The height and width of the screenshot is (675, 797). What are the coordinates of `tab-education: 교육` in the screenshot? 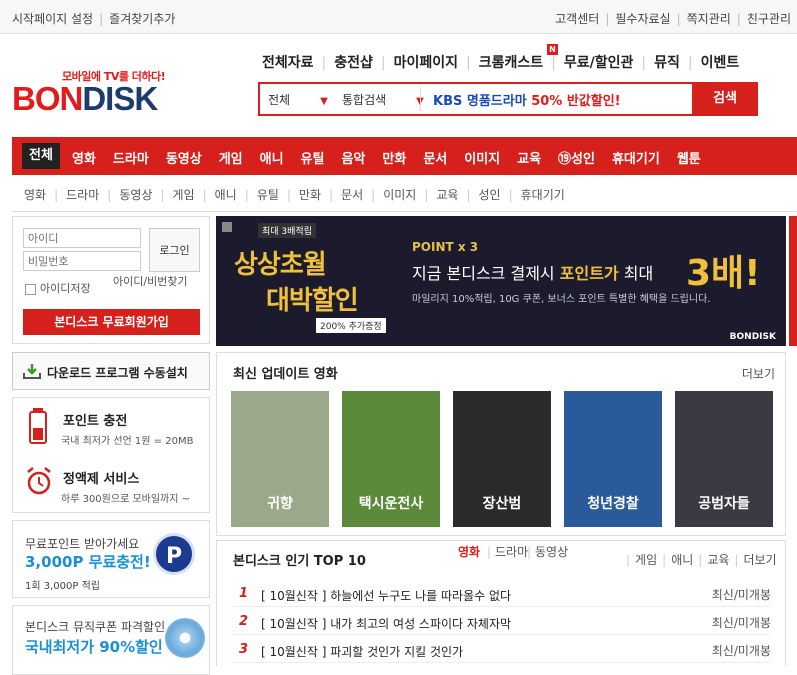 It's located at (718, 560).